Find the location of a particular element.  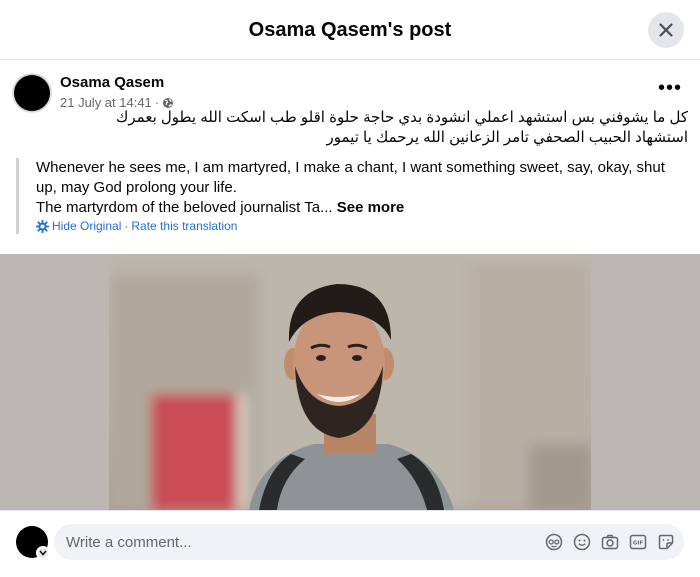

gear-icon is located at coordinates (42, 226).